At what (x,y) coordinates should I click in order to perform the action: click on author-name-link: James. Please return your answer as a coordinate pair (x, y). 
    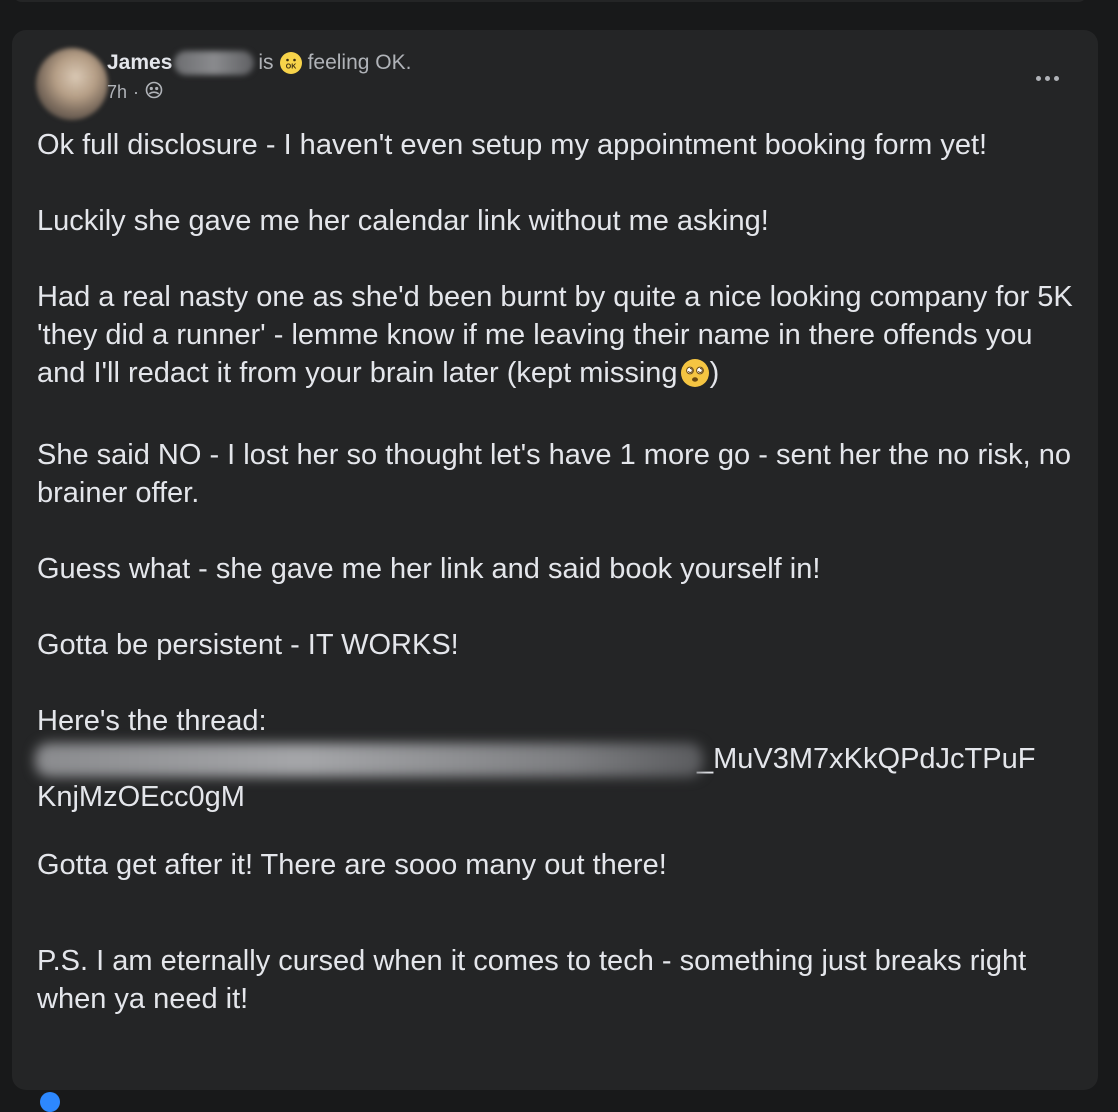
    Looking at the image, I should click on (139, 63).